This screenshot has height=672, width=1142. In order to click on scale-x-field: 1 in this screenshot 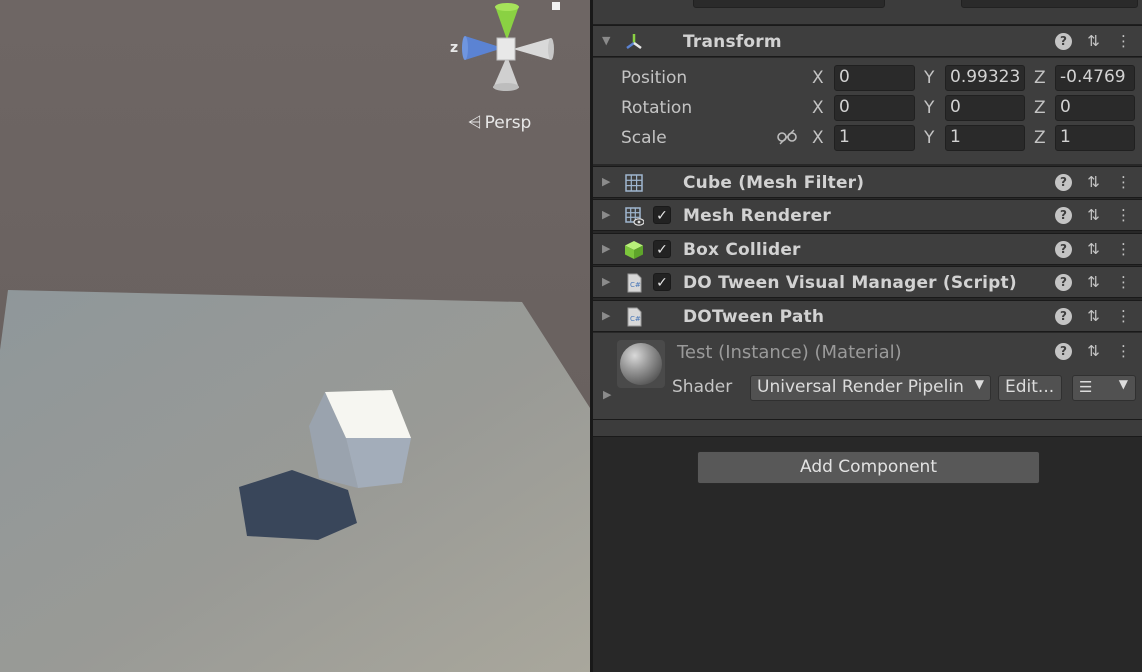, I will do `click(874, 138)`.